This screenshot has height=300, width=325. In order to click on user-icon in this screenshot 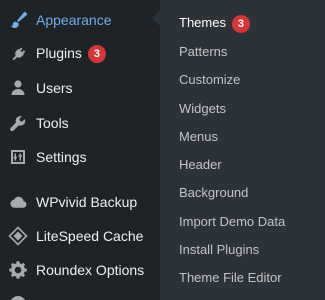, I will do `click(18, 88)`.